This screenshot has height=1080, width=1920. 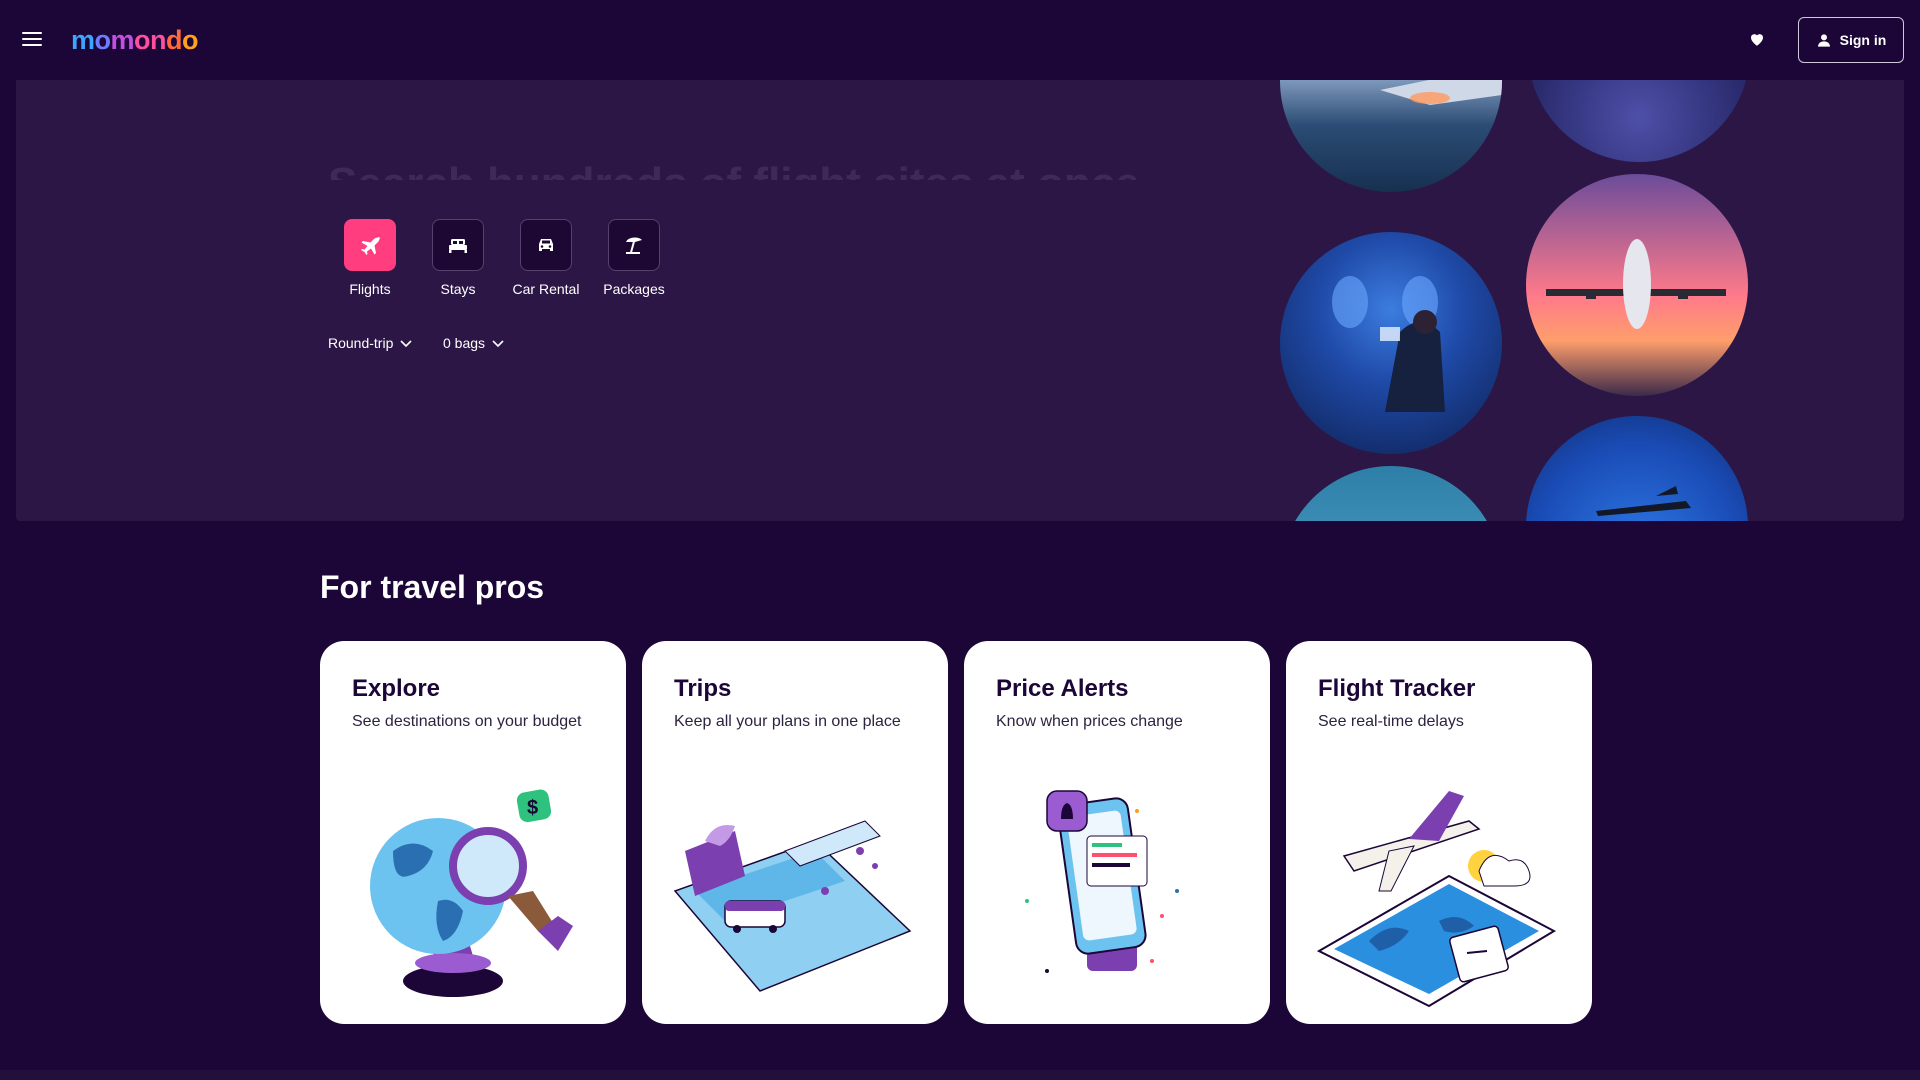 I want to click on trip-type-value: Round-trip, so click(x=361, y=343).